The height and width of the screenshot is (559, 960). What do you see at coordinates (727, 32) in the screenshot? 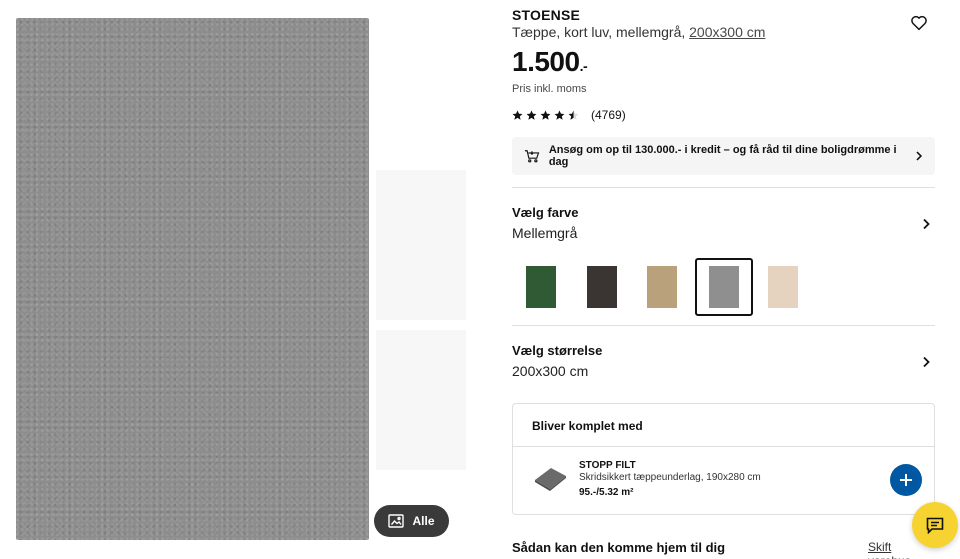
I see `product-size-link: 200x300 cm` at bounding box center [727, 32].